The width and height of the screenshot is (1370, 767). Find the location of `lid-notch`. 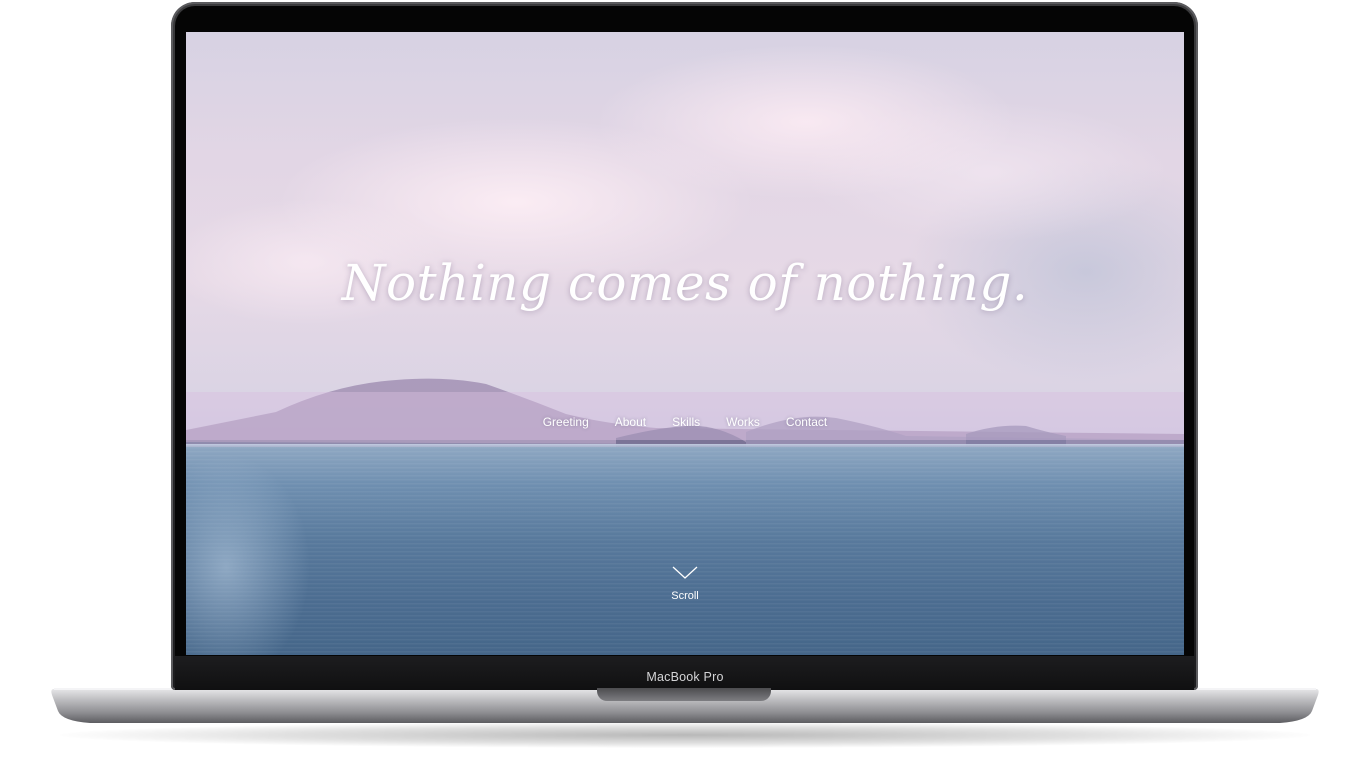

lid-notch is located at coordinates (684, 694).